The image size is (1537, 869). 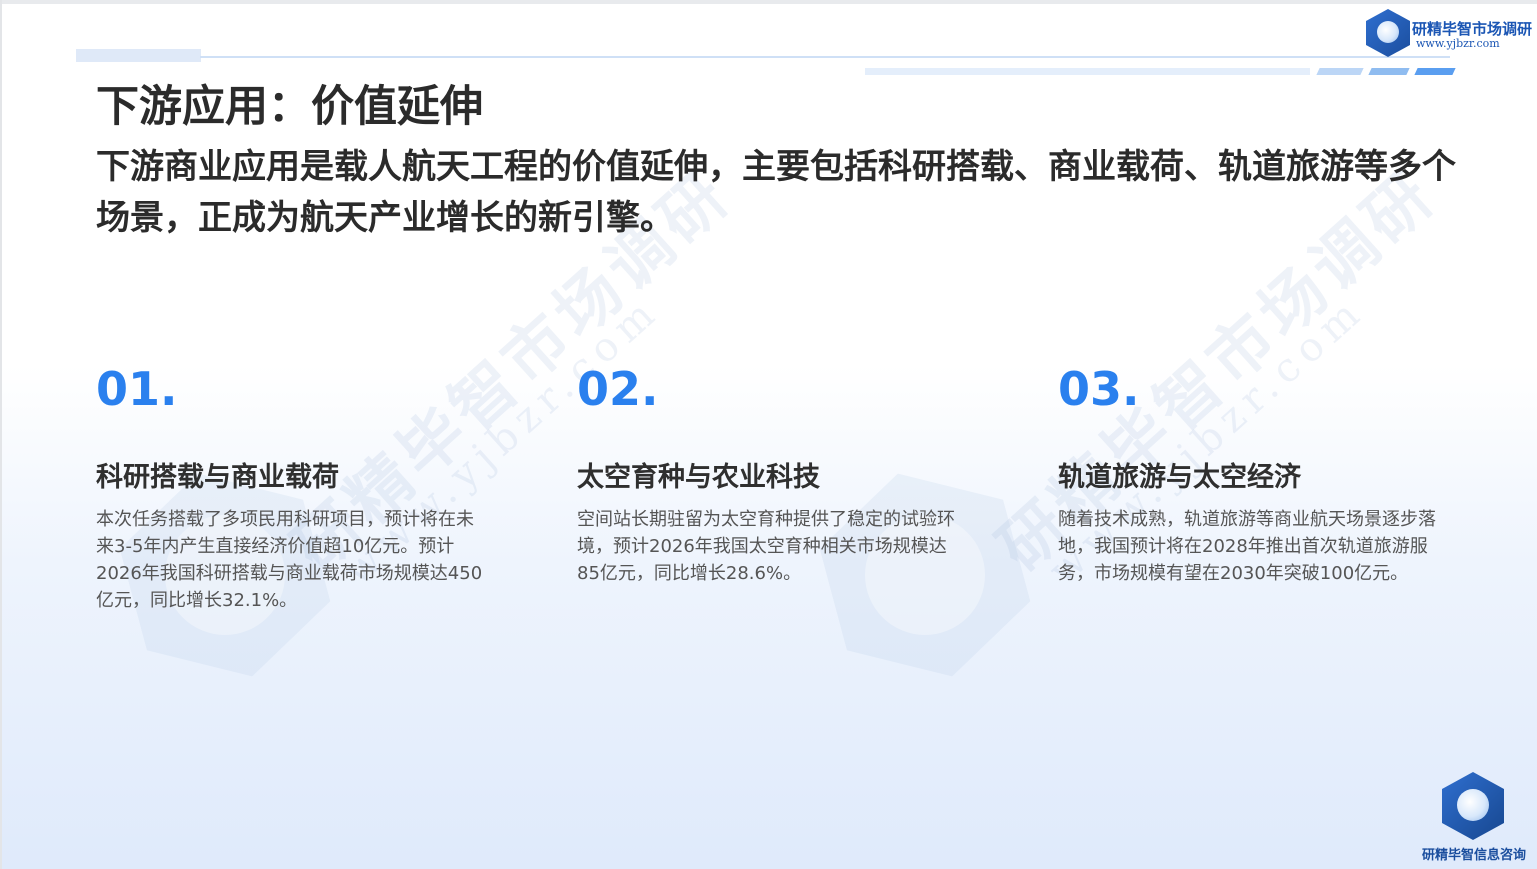 What do you see at coordinates (1099, 389) in the screenshot?
I see `card-number: 03.` at bounding box center [1099, 389].